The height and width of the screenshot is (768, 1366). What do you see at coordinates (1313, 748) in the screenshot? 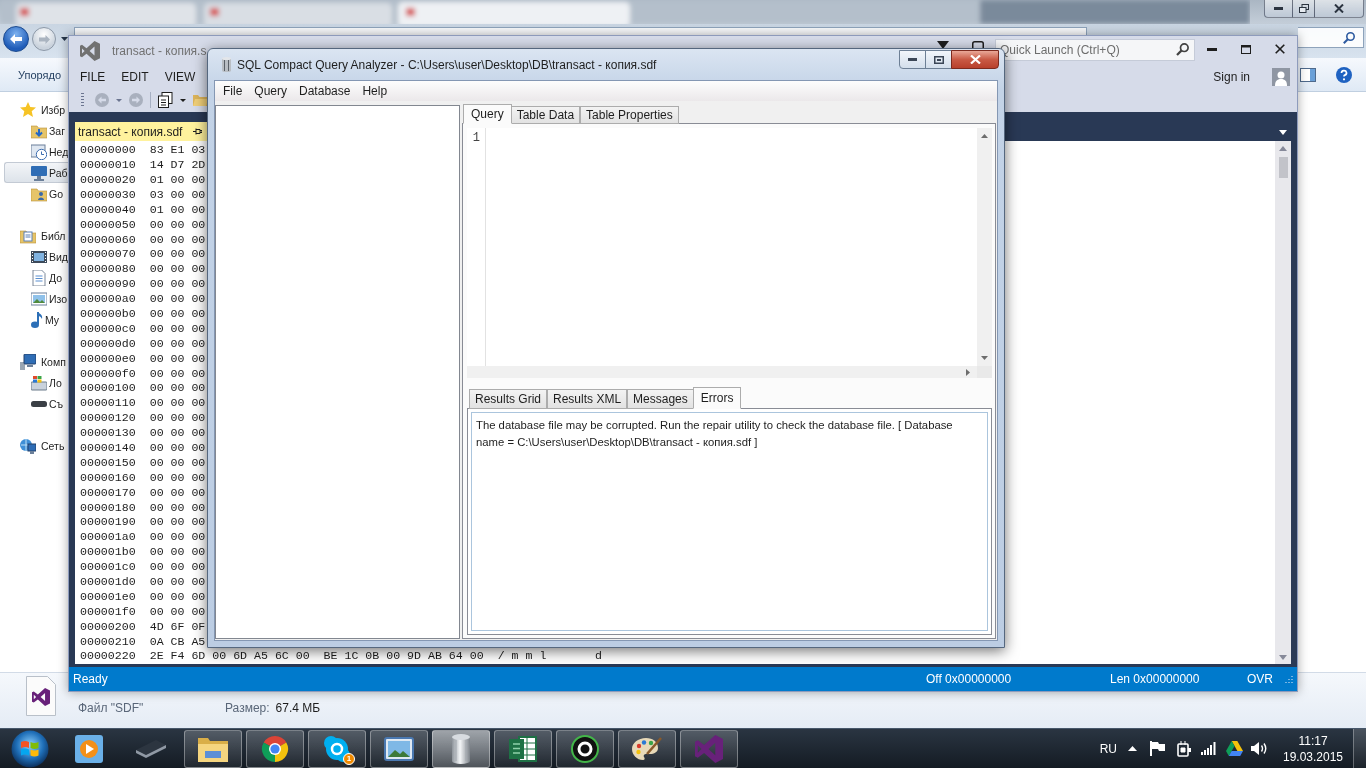
I see `clock: 11:17 19.03.2015` at bounding box center [1313, 748].